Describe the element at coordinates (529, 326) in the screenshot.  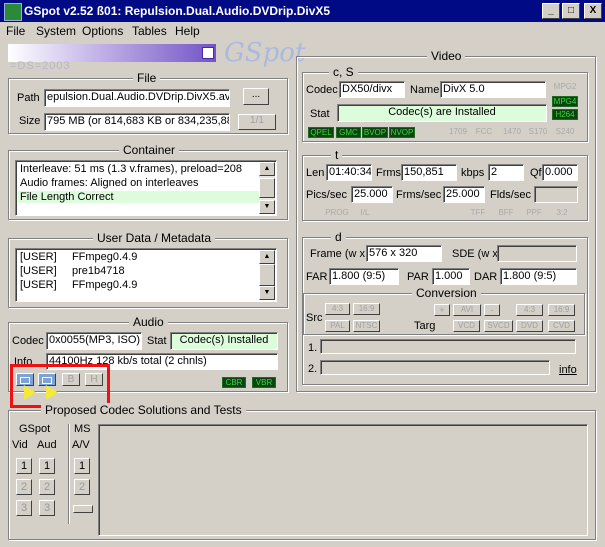
I see `targ-dvd-button: DVD` at that location.